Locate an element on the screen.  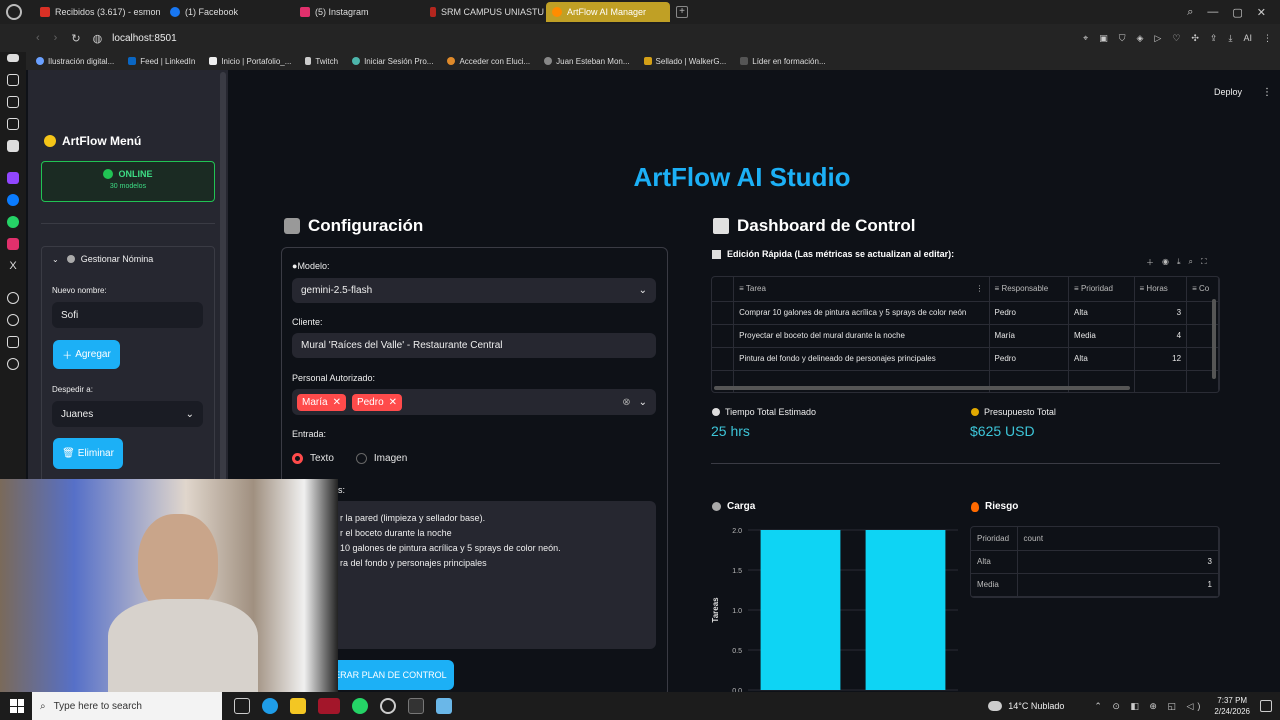
url-text: localhost:8501 is located at coordinates (144, 38).